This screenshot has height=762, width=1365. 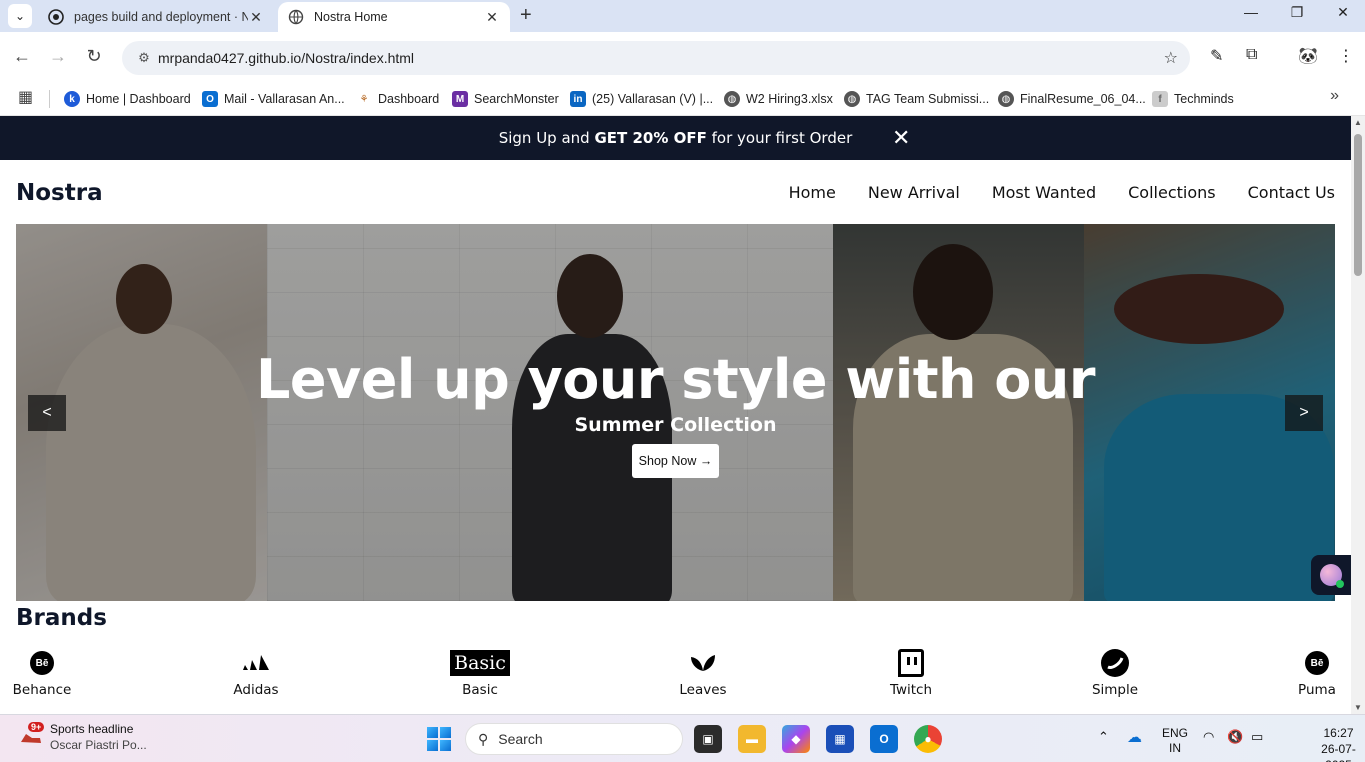 What do you see at coordinates (1204, 99) in the screenshot?
I see `bookmark-label: Techminds` at bounding box center [1204, 99].